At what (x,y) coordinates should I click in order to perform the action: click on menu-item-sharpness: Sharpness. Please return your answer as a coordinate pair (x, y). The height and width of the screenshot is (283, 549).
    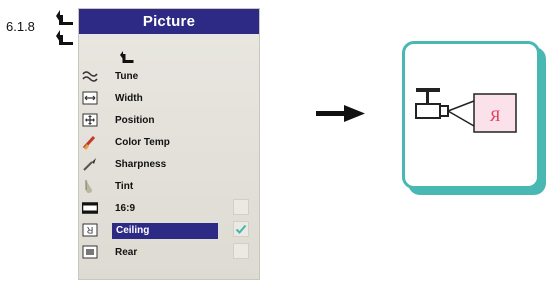
    Looking at the image, I should click on (170, 164).